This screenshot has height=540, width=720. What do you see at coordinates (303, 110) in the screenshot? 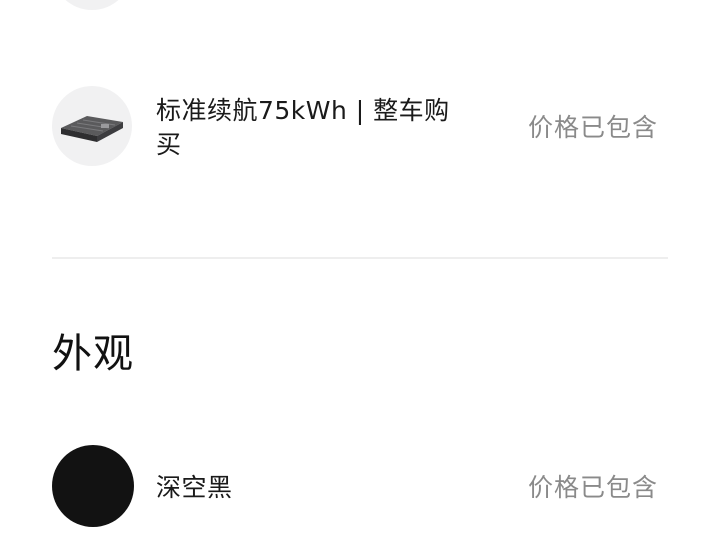
I see `battery-option-label-line1: 标准续航75kWh | 整车购` at bounding box center [303, 110].